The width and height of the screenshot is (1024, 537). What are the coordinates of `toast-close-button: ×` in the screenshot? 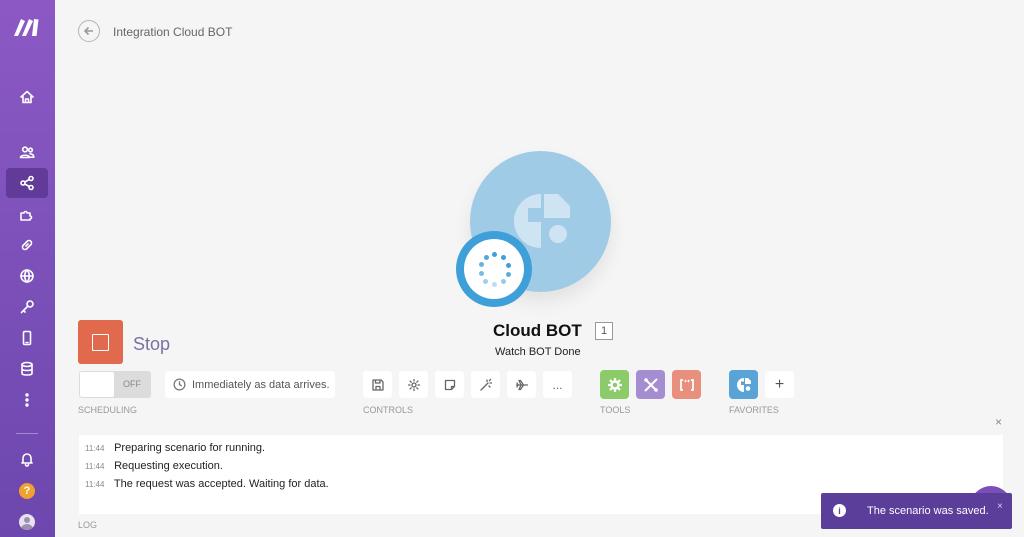 It's located at (1000, 506).